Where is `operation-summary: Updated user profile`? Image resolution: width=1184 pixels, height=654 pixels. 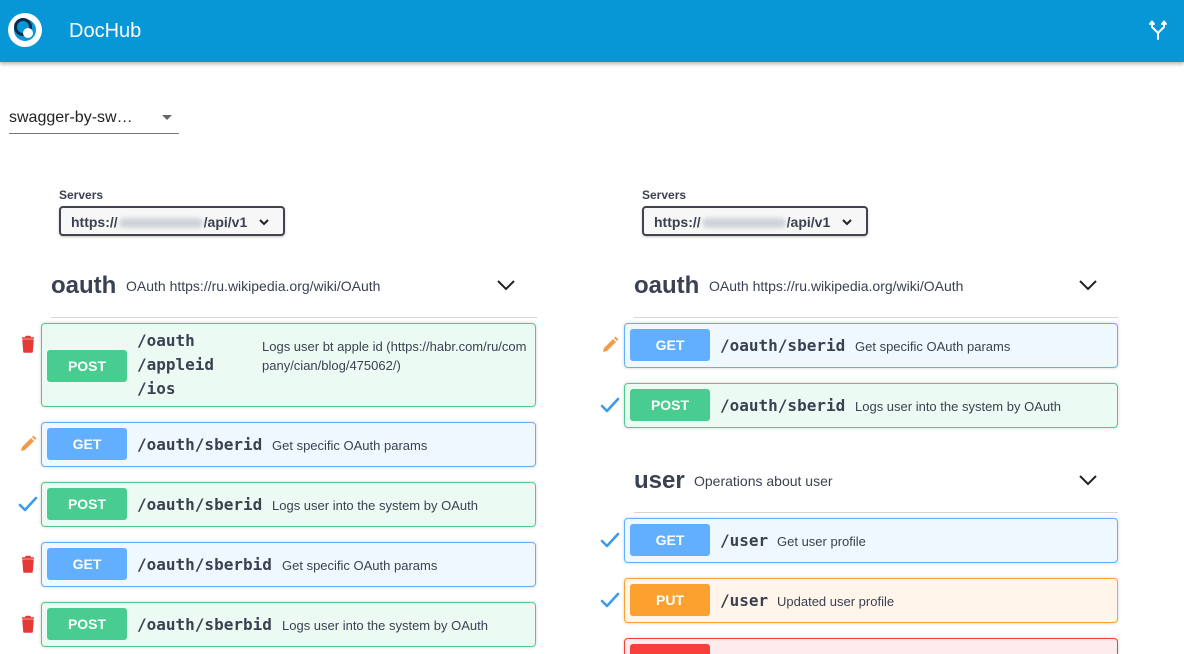 operation-summary: Updated user profile is located at coordinates (836, 601).